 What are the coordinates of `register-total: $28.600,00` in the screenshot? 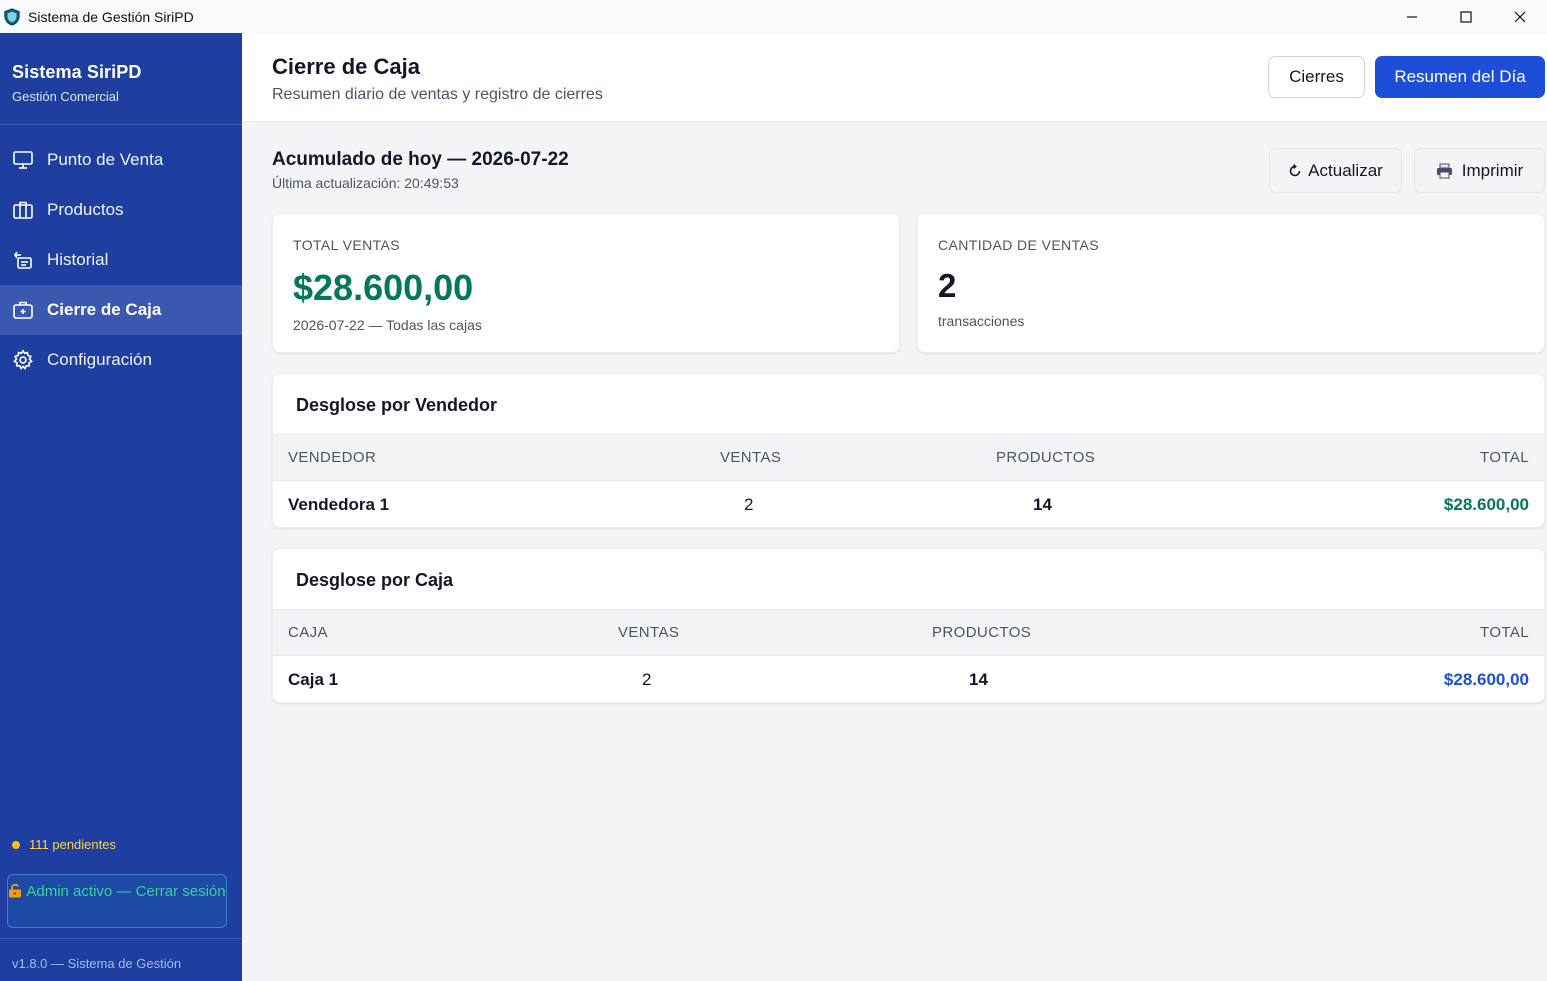 It's located at (1486, 679).